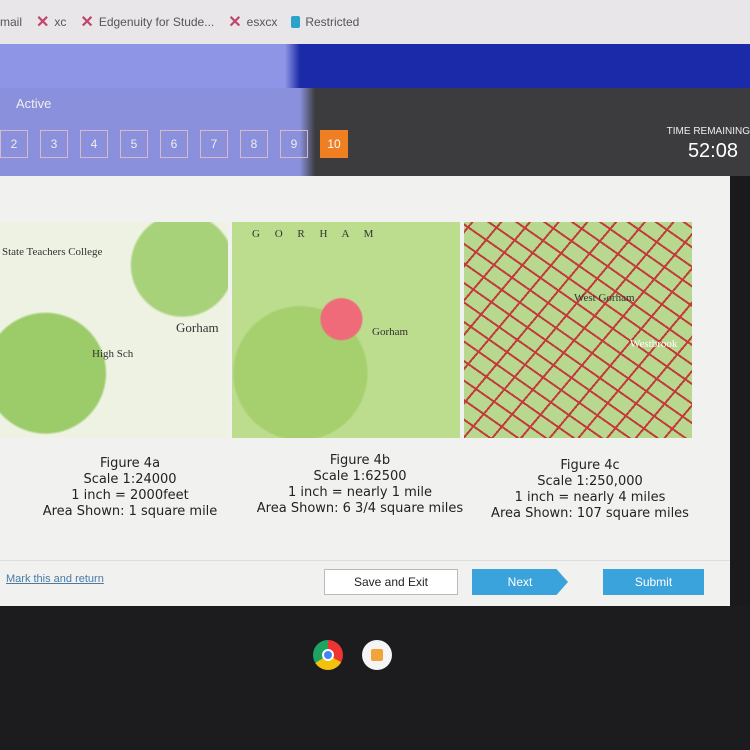 This screenshot has width=750, height=750. What do you see at coordinates (52, 252) in the screenshot?
I see `map-label: State Teachers College` at bounding box center [52, 252].